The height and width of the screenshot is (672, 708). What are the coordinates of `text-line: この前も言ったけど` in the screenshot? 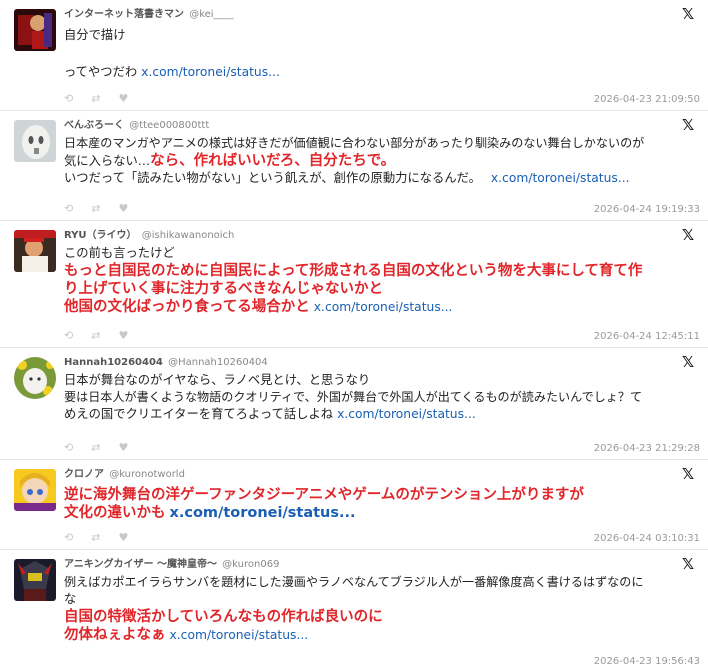 It's located at (119, 253).